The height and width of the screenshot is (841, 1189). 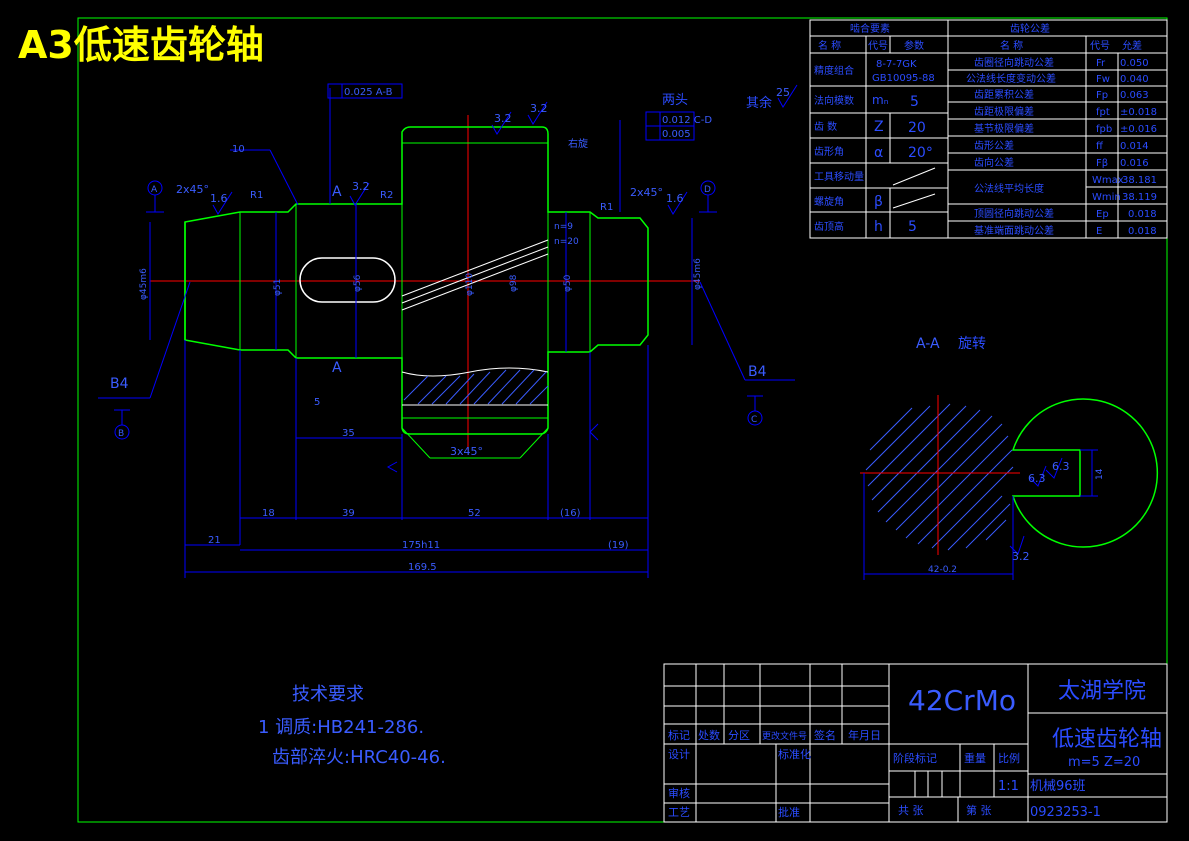 What do you see at coordinates (534, 443) in the screenshot?
I see `chamfer-br` at bounding box center [534, 443].